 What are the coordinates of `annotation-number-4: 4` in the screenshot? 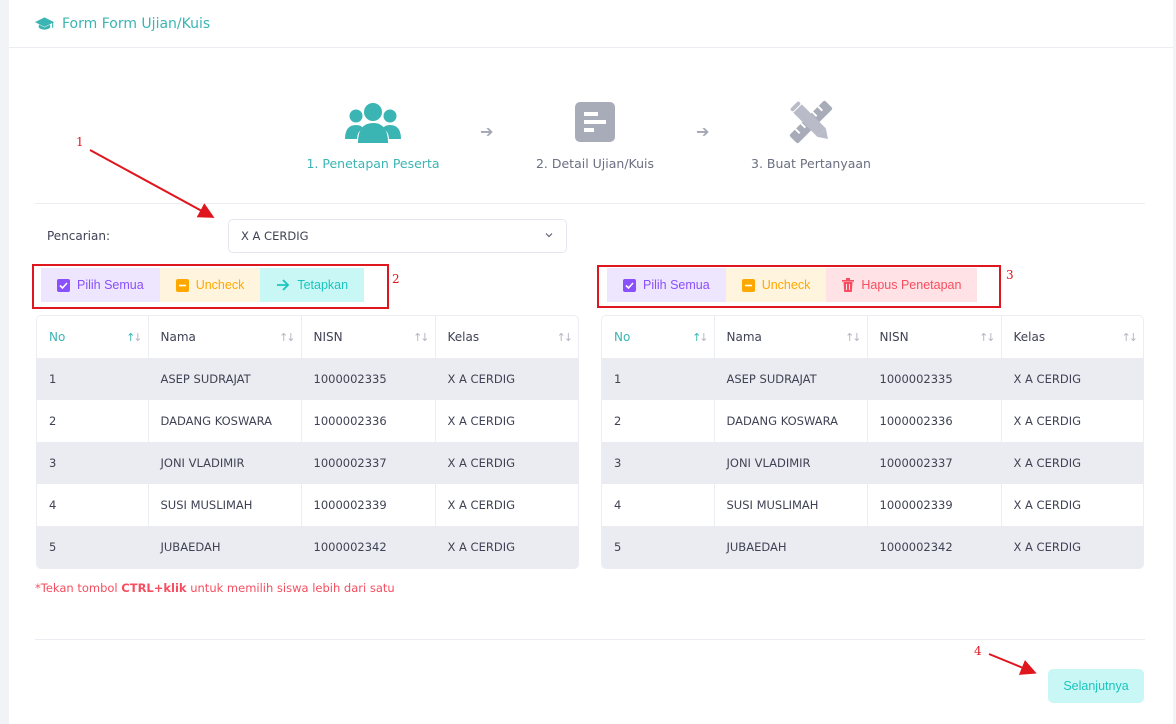 It's located at (978, 651).